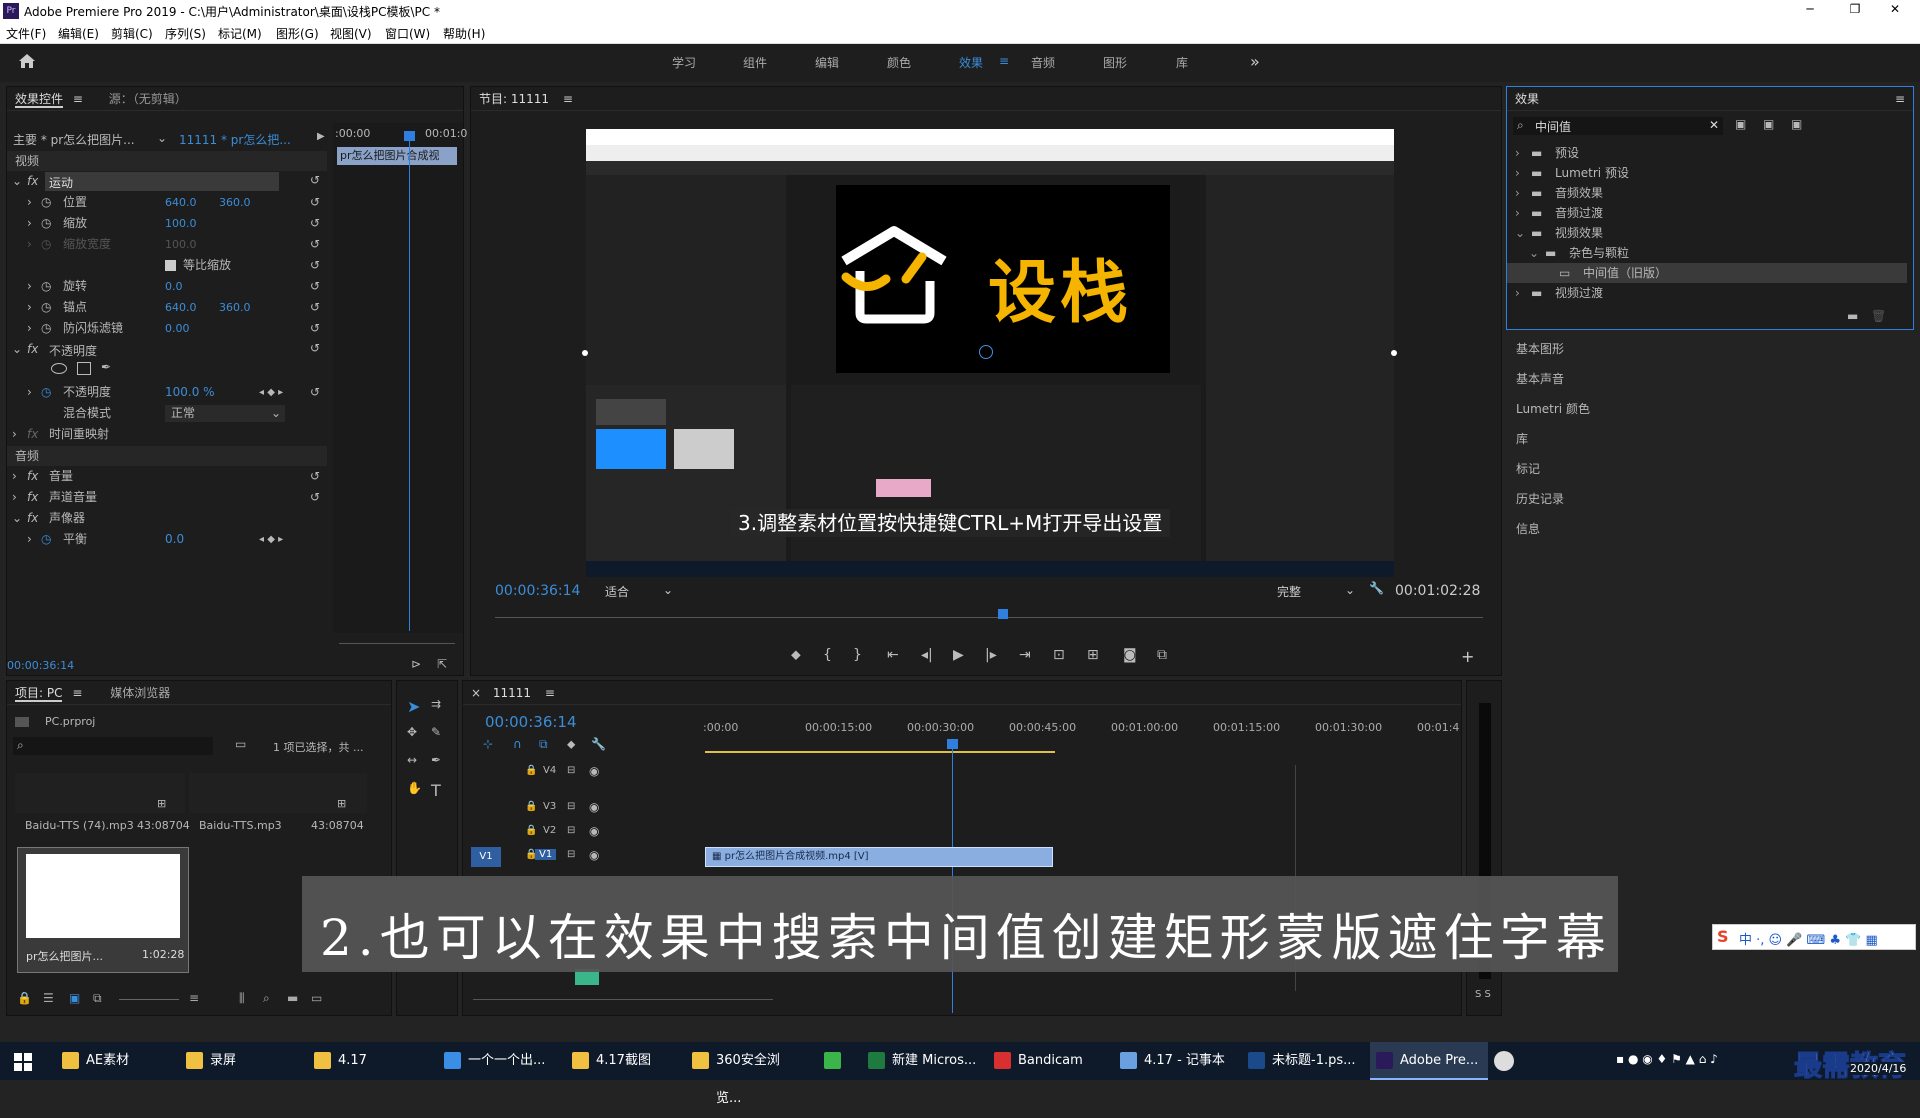 The width and height of the screenshot is (1920, 1118). What do you see at coordinates (436, 732) in the screenshot?
I see `razor-icon: ✎` at bounding box center [436, 732].